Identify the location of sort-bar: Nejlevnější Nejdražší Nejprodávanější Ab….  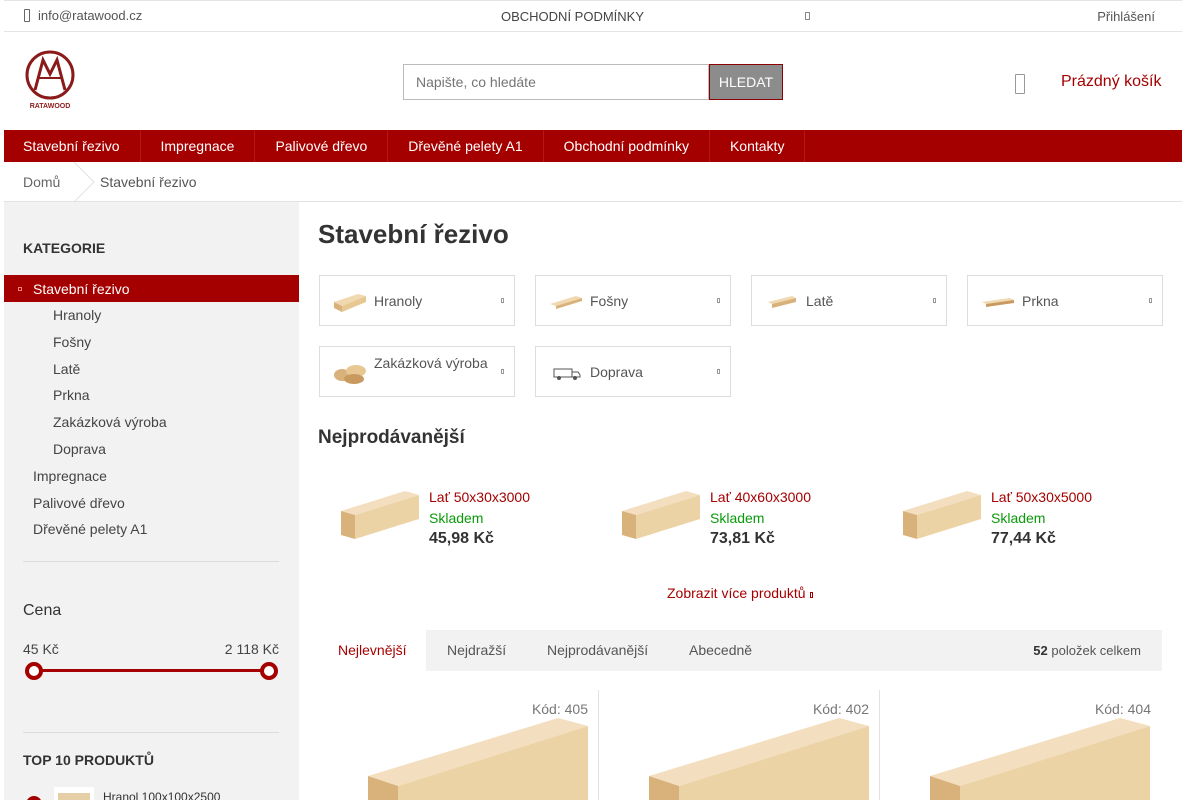
(740, 650).